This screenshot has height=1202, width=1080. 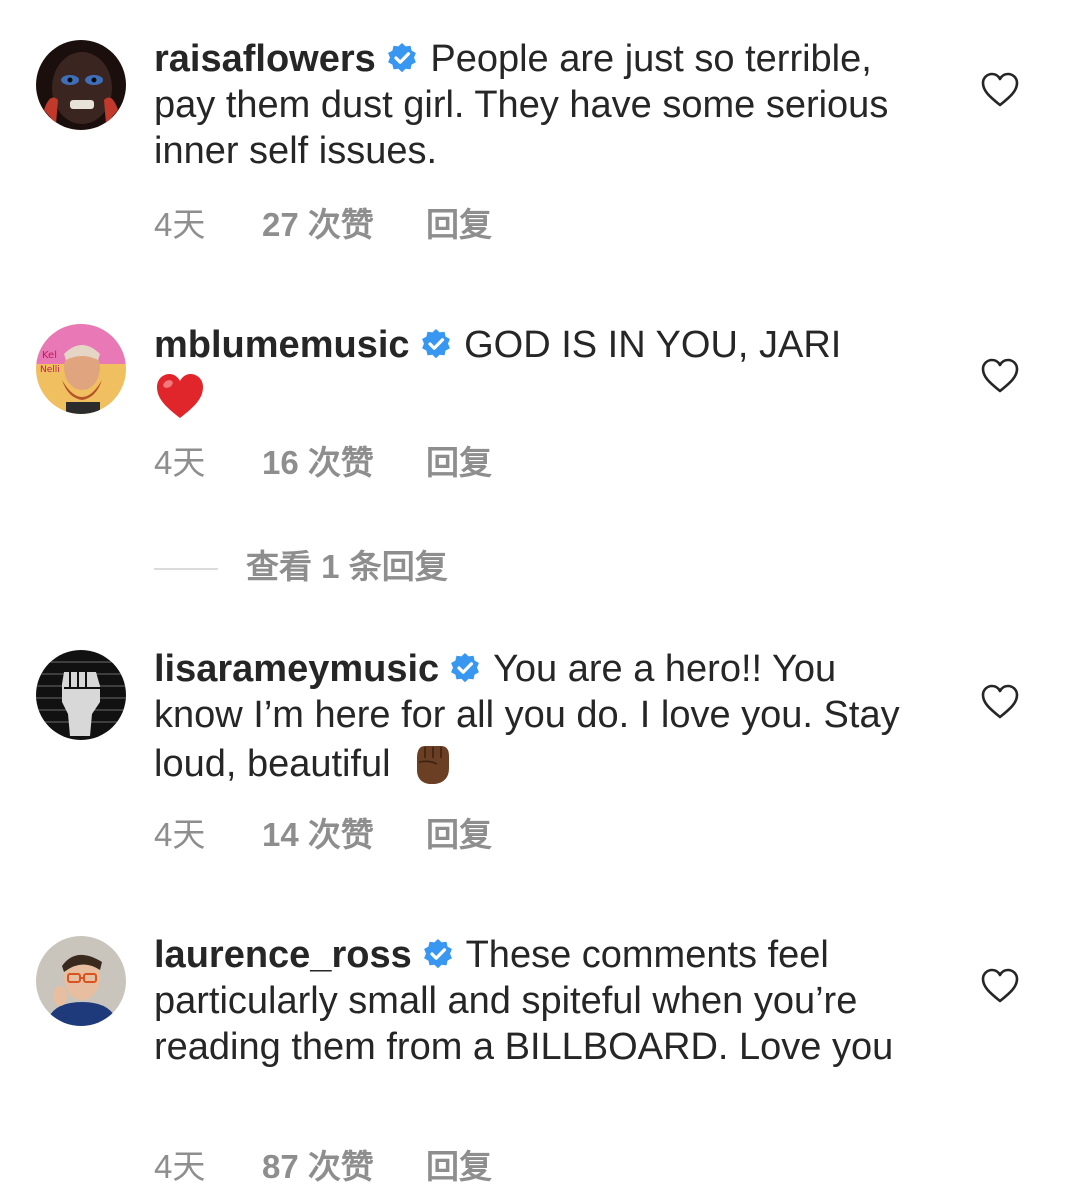 I want to click on raised-fist-icon, so click(x=431, y=767).